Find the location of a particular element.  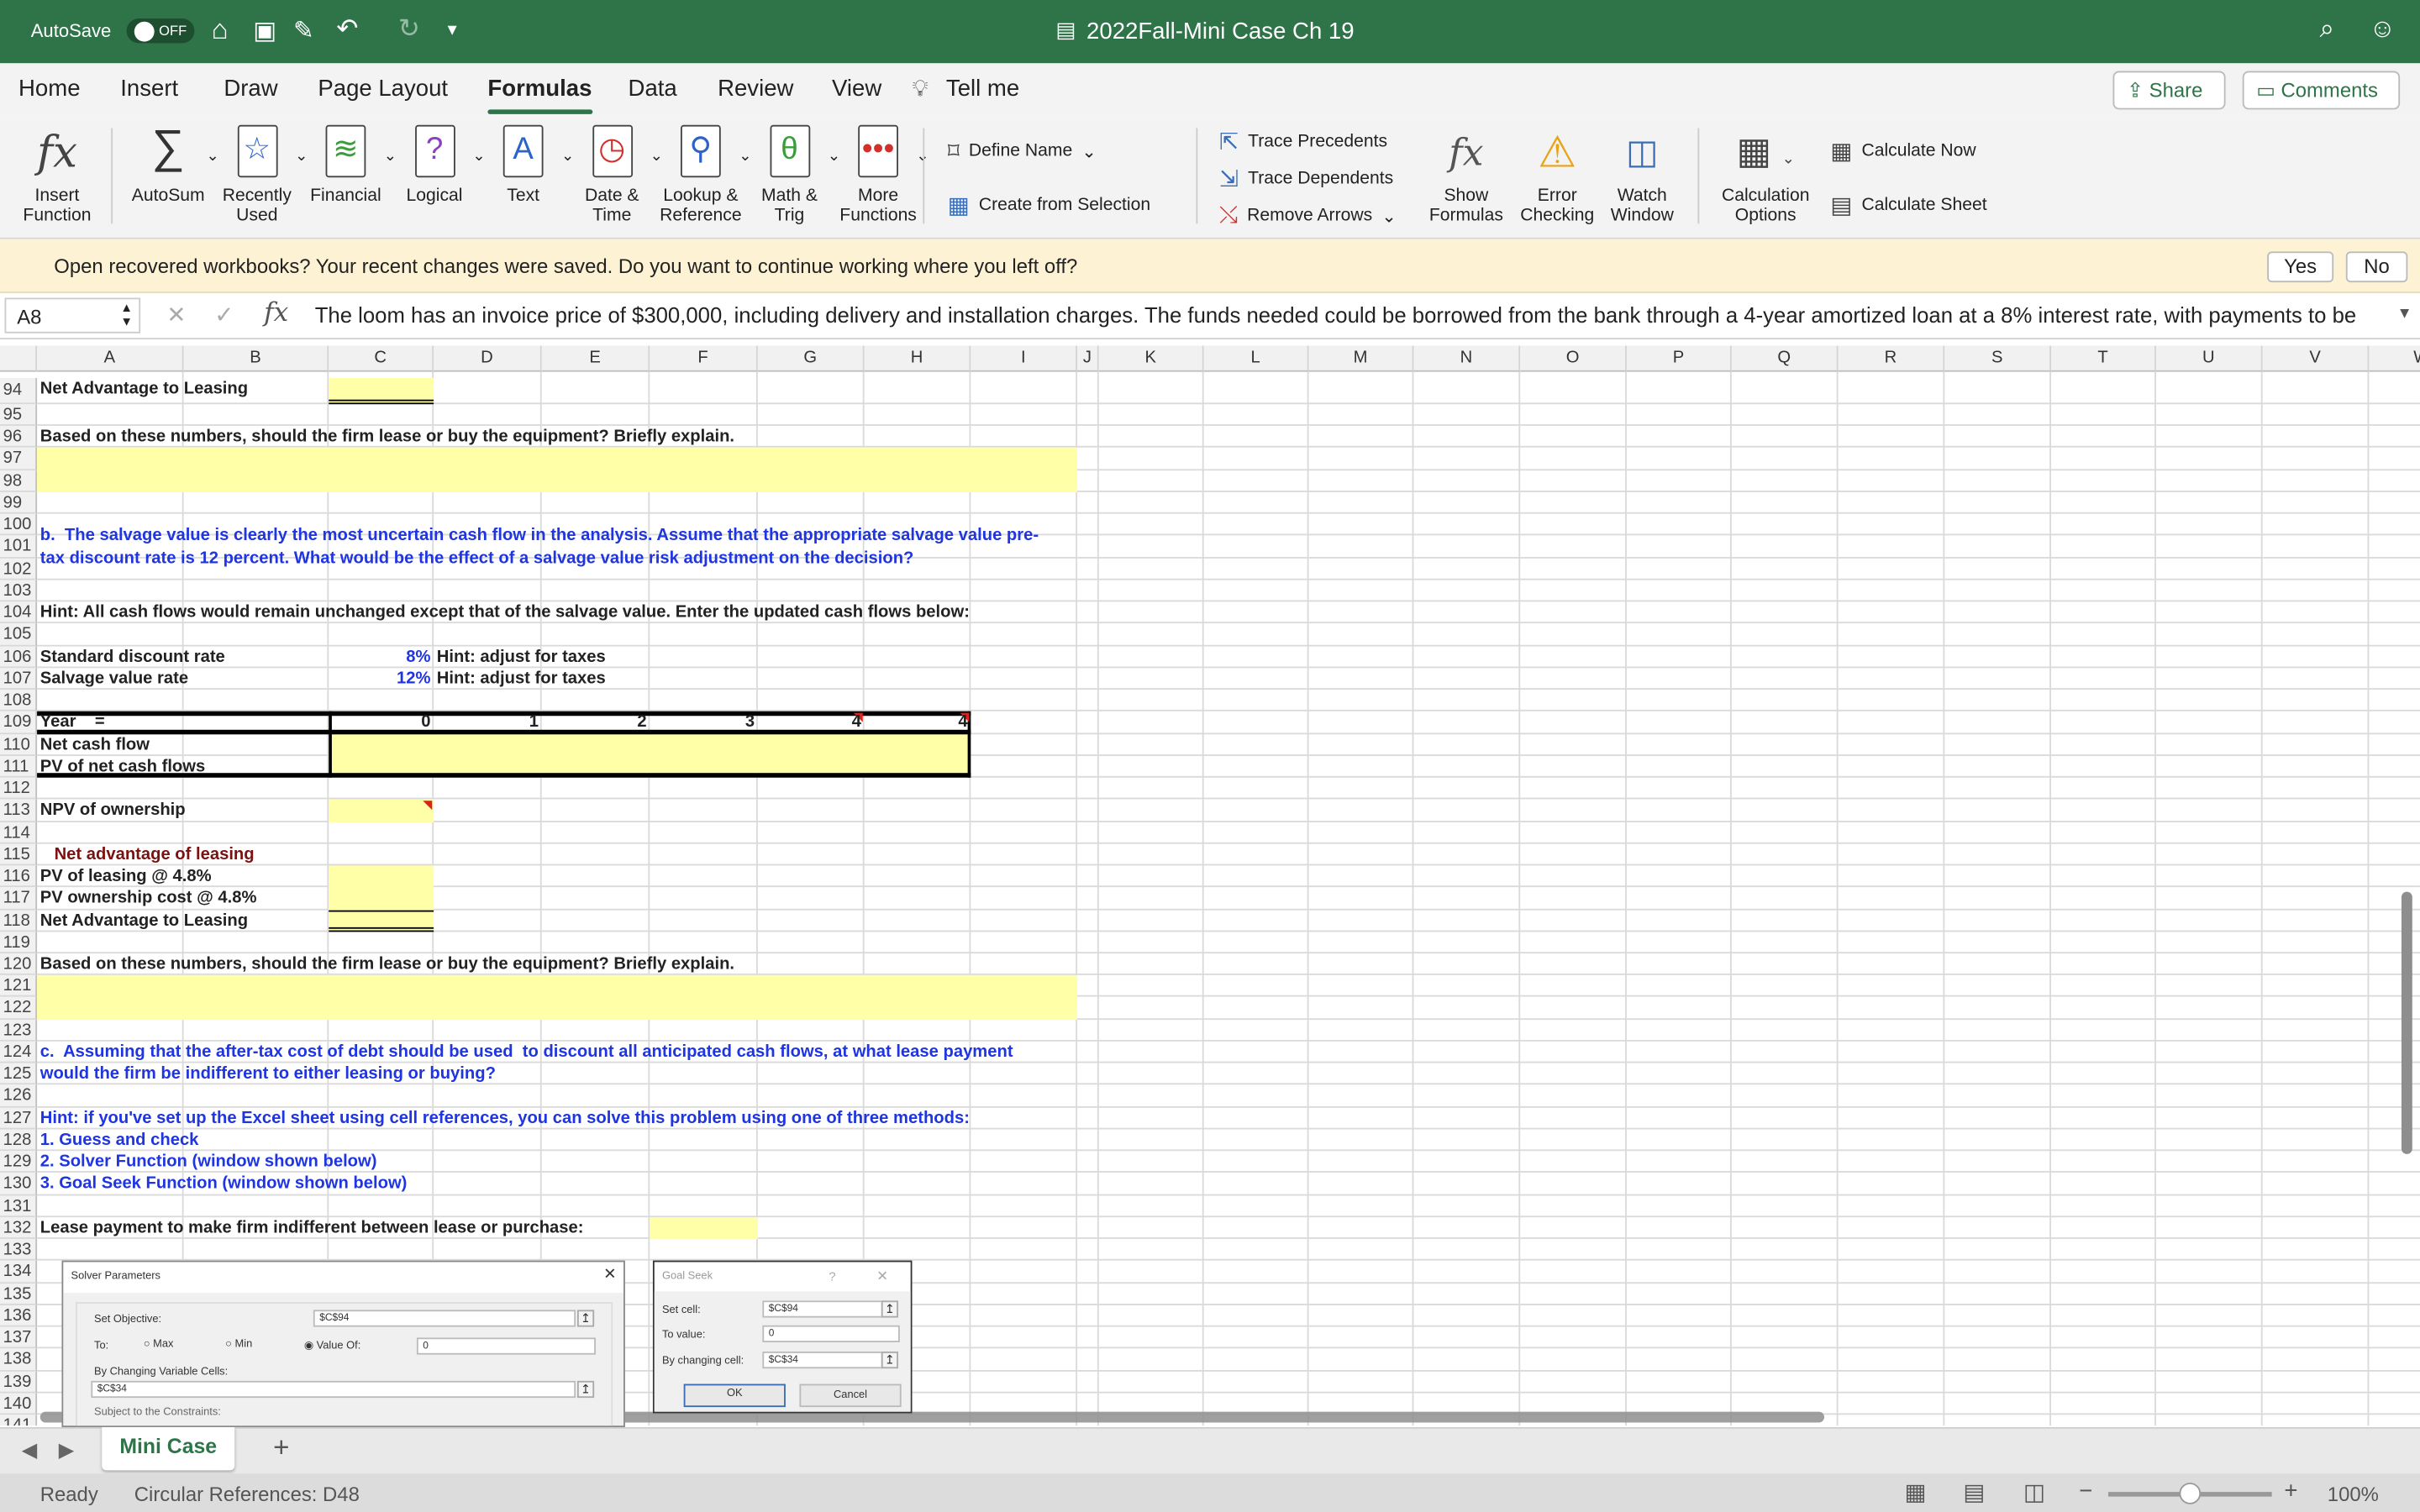

cell-a118: Net Advantage to Leasing is located at coordinates (144, 921).